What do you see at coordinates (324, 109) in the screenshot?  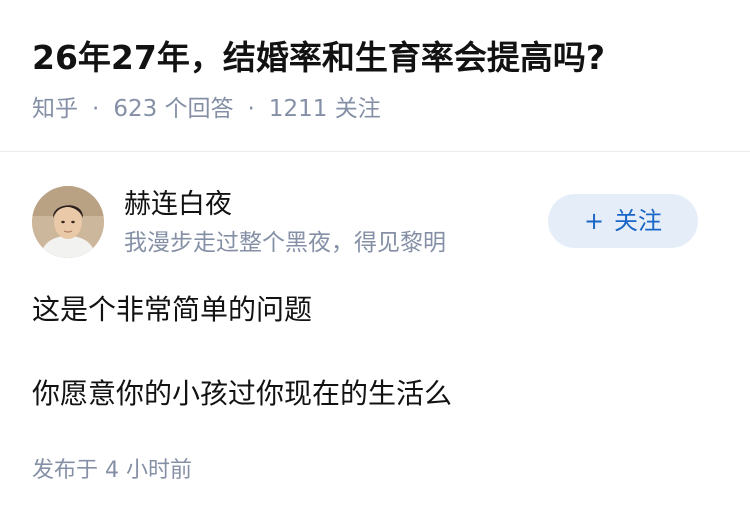 I see `follower-count: 1211 关注` at bounding box center [324, 109].